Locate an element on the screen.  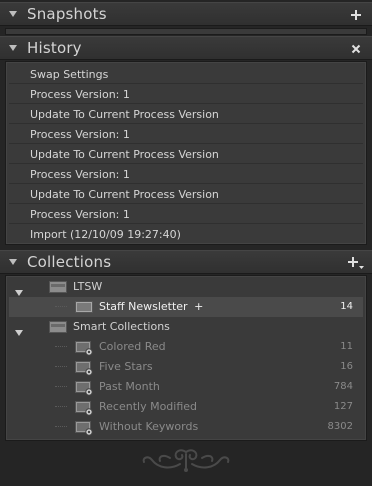
history-item: Swap Settings is located at coordinates (186, 74).